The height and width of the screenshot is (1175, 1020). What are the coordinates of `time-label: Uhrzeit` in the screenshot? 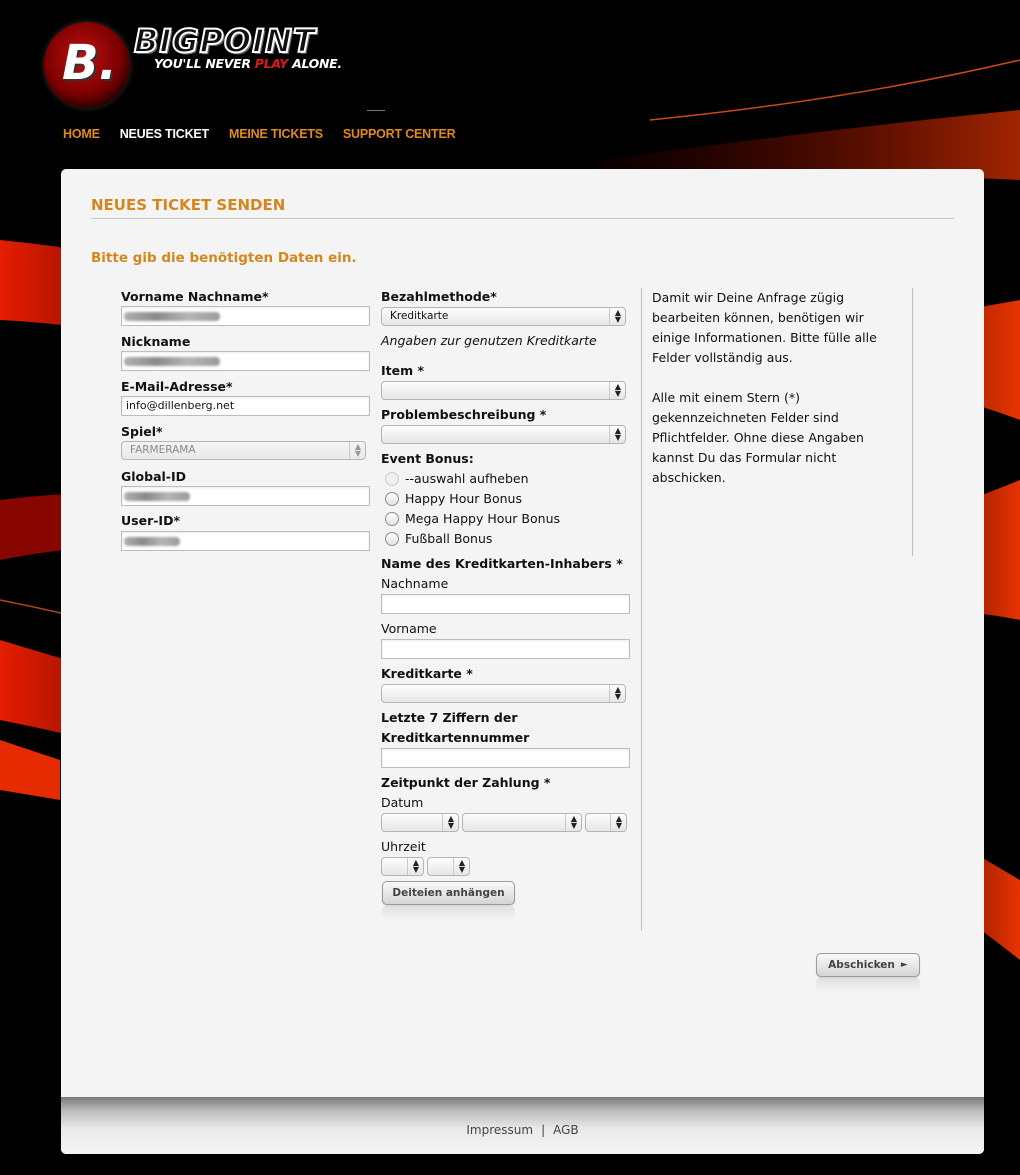 It's located at (403, 846).